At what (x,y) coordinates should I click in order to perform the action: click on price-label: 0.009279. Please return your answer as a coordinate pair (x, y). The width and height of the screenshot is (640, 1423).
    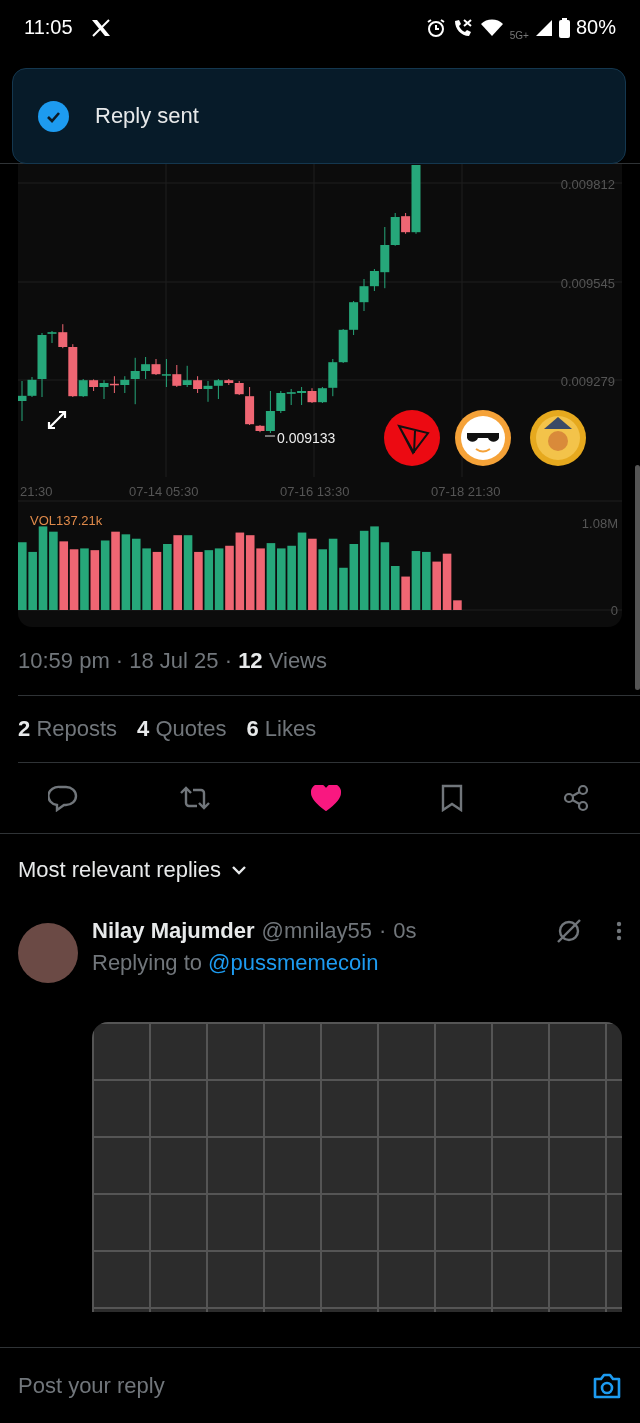
    Looking at the image, I should click on (587, 381).